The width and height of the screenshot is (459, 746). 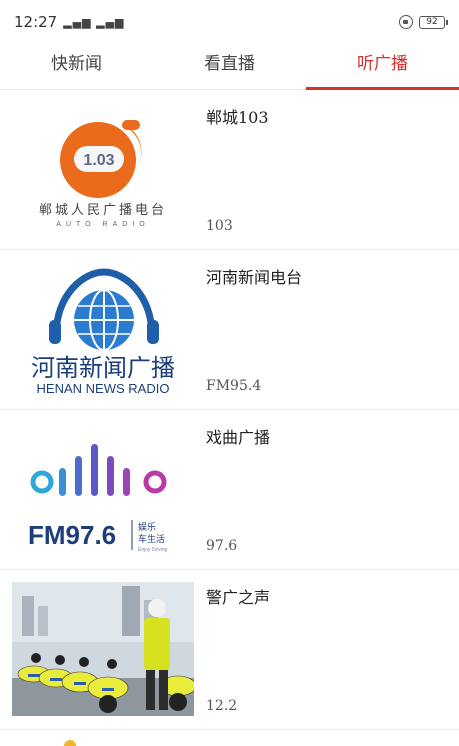 I want to click on station-name: 戏曲广播, so click(x=238, y=437).